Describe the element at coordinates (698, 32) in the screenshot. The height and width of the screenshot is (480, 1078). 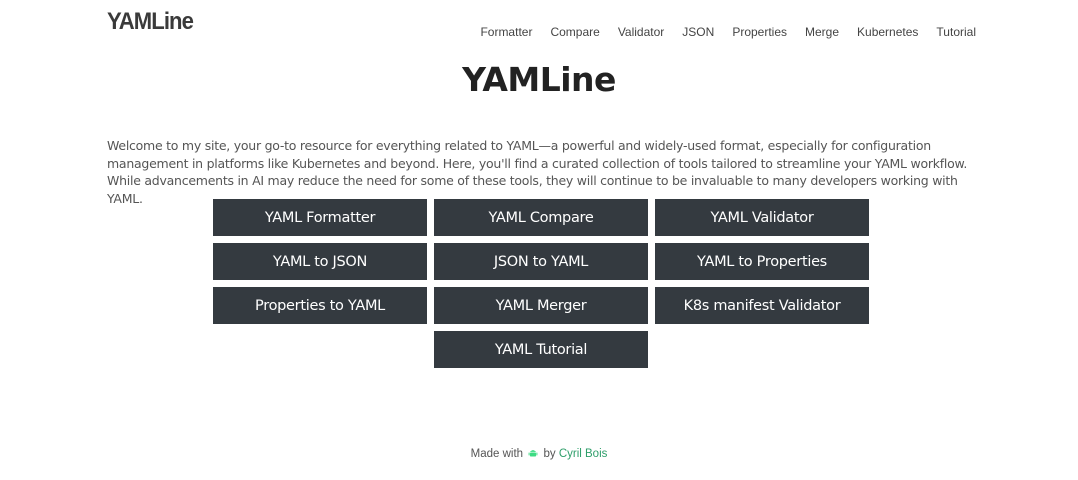
I see `nav-link-json: JSON` at that location.